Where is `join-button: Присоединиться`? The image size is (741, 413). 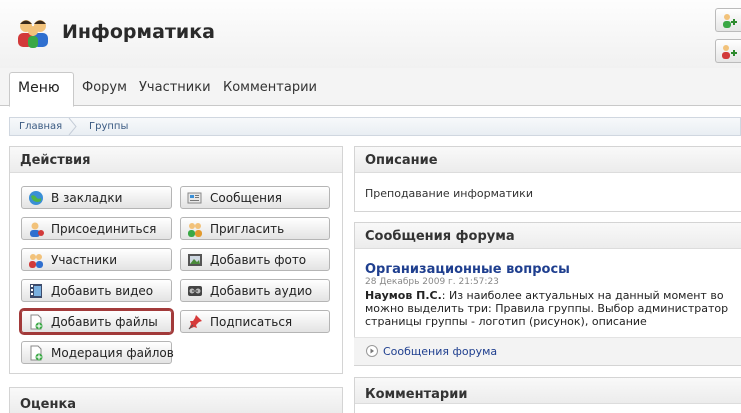 join-button: Присоединиться is located at coordinates (96, 228).